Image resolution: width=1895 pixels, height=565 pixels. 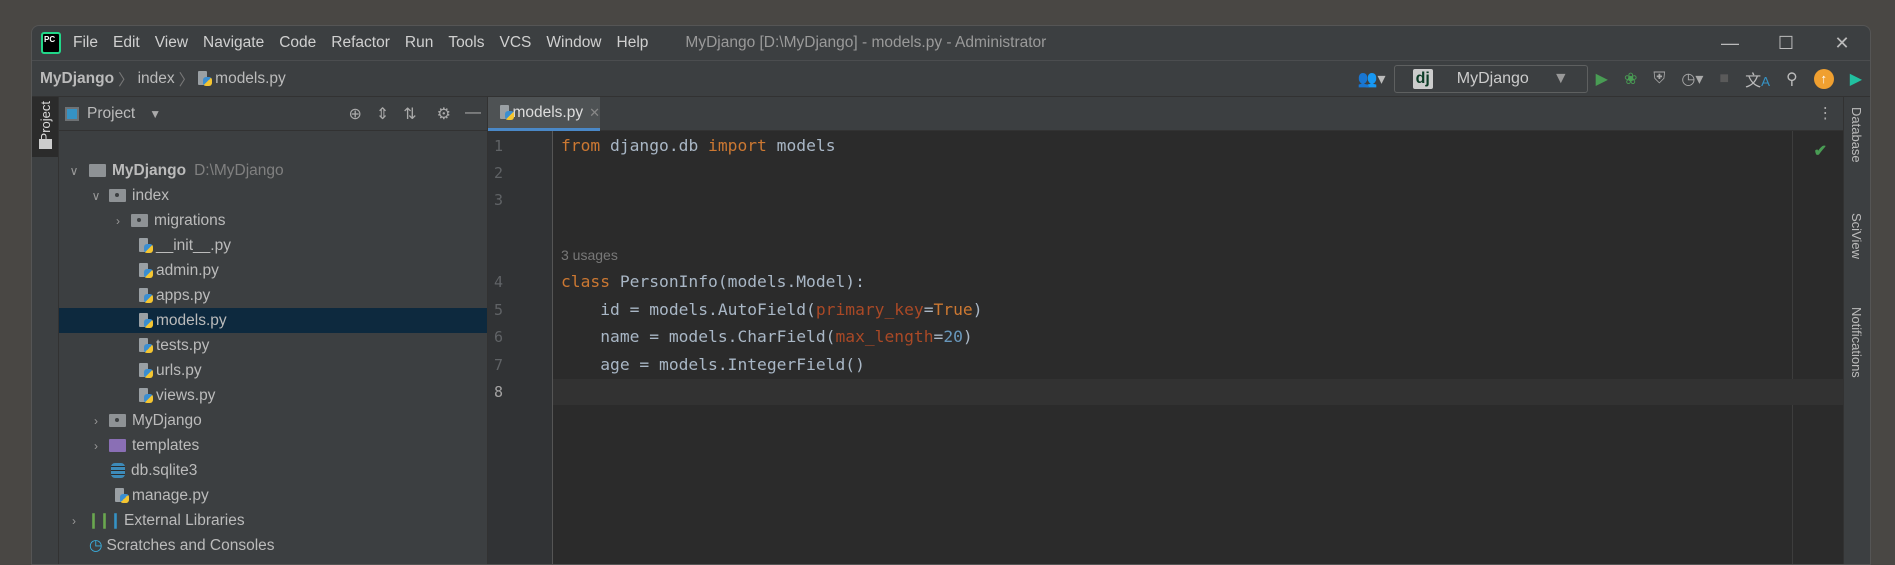 What do you see at coordinates (516, 43) in the screenshot?
I see `menu-vcs: VCS` at bounding box center [516, 43].